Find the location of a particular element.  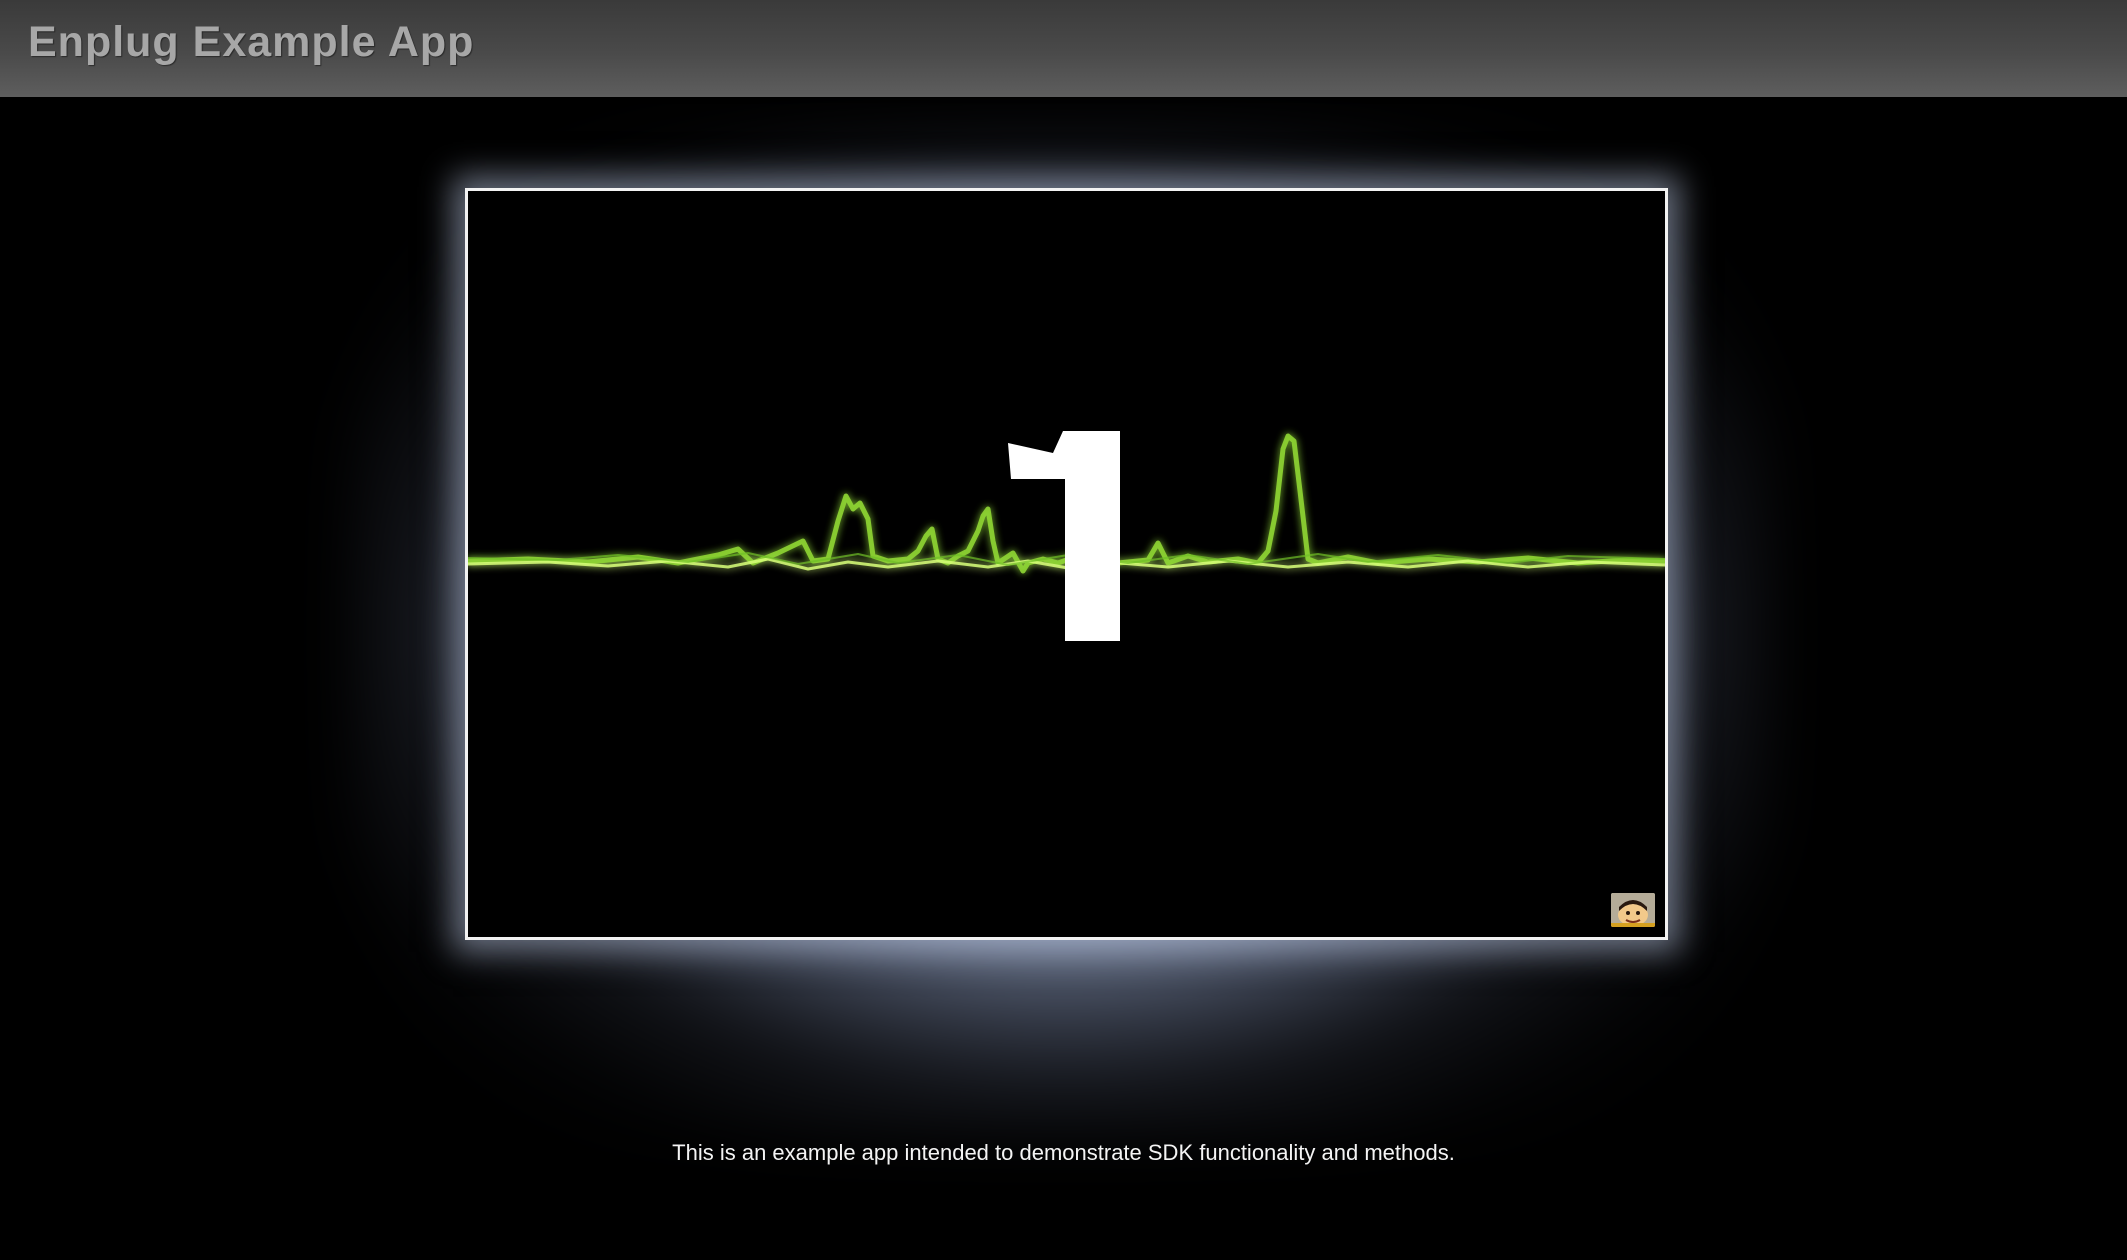

countdown-digit-glyph is located at coordinates (1064, 536).